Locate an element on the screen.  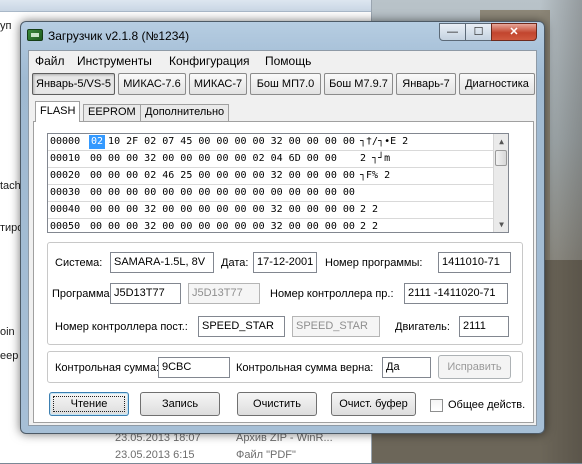
supplier-number-label: Номер контроллера пост.: is located at coordinates (121, 327).